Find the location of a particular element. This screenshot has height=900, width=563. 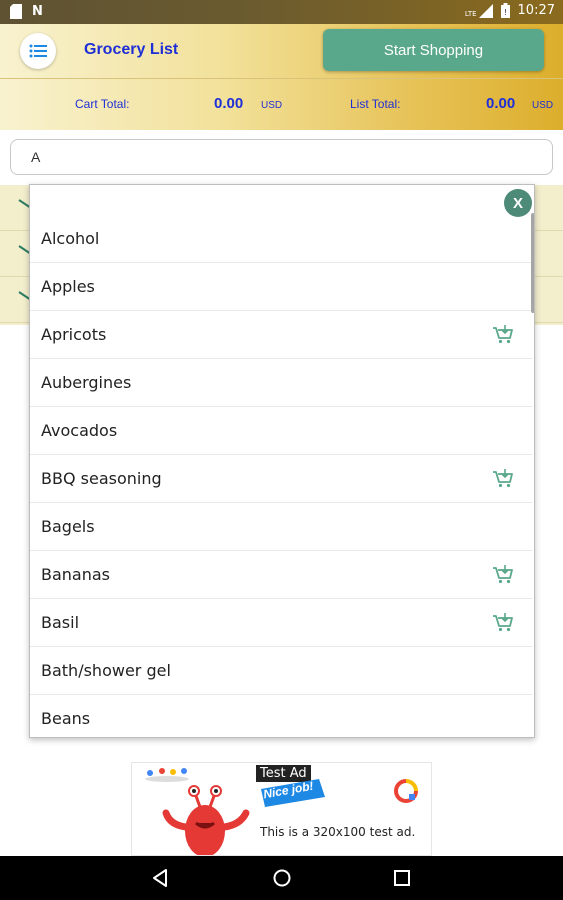

suggestion-label: Bagels is located at coordinates (68, 526).